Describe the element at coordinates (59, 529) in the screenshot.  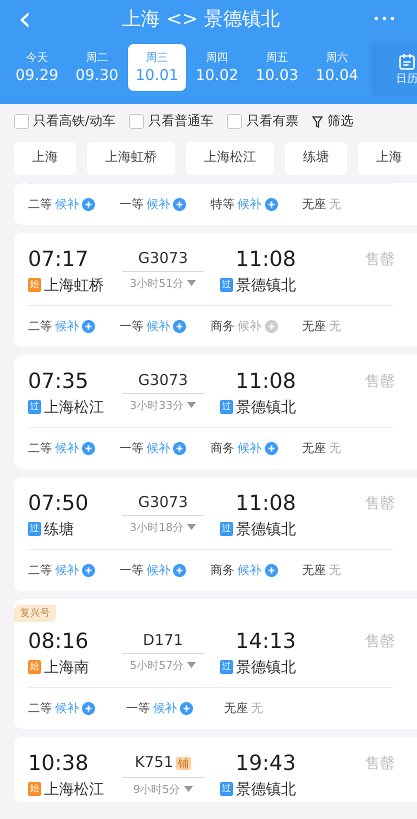
I see `departure-station: 练塘` at that location.